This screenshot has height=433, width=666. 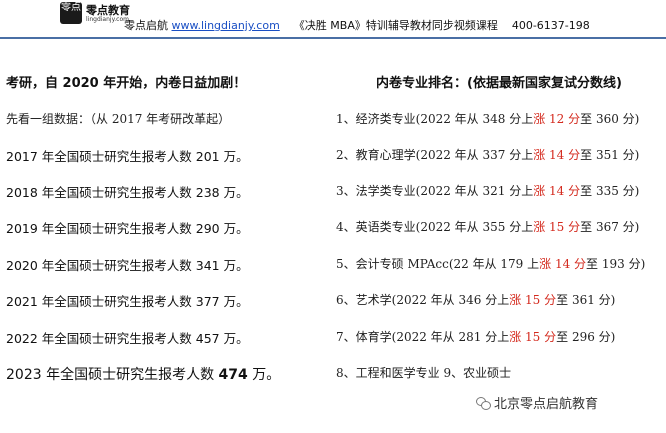 I want to click on stat-row-latest: 2023 年全国硕士研究生报考人数 474 万。, so click(x=143, y=375).